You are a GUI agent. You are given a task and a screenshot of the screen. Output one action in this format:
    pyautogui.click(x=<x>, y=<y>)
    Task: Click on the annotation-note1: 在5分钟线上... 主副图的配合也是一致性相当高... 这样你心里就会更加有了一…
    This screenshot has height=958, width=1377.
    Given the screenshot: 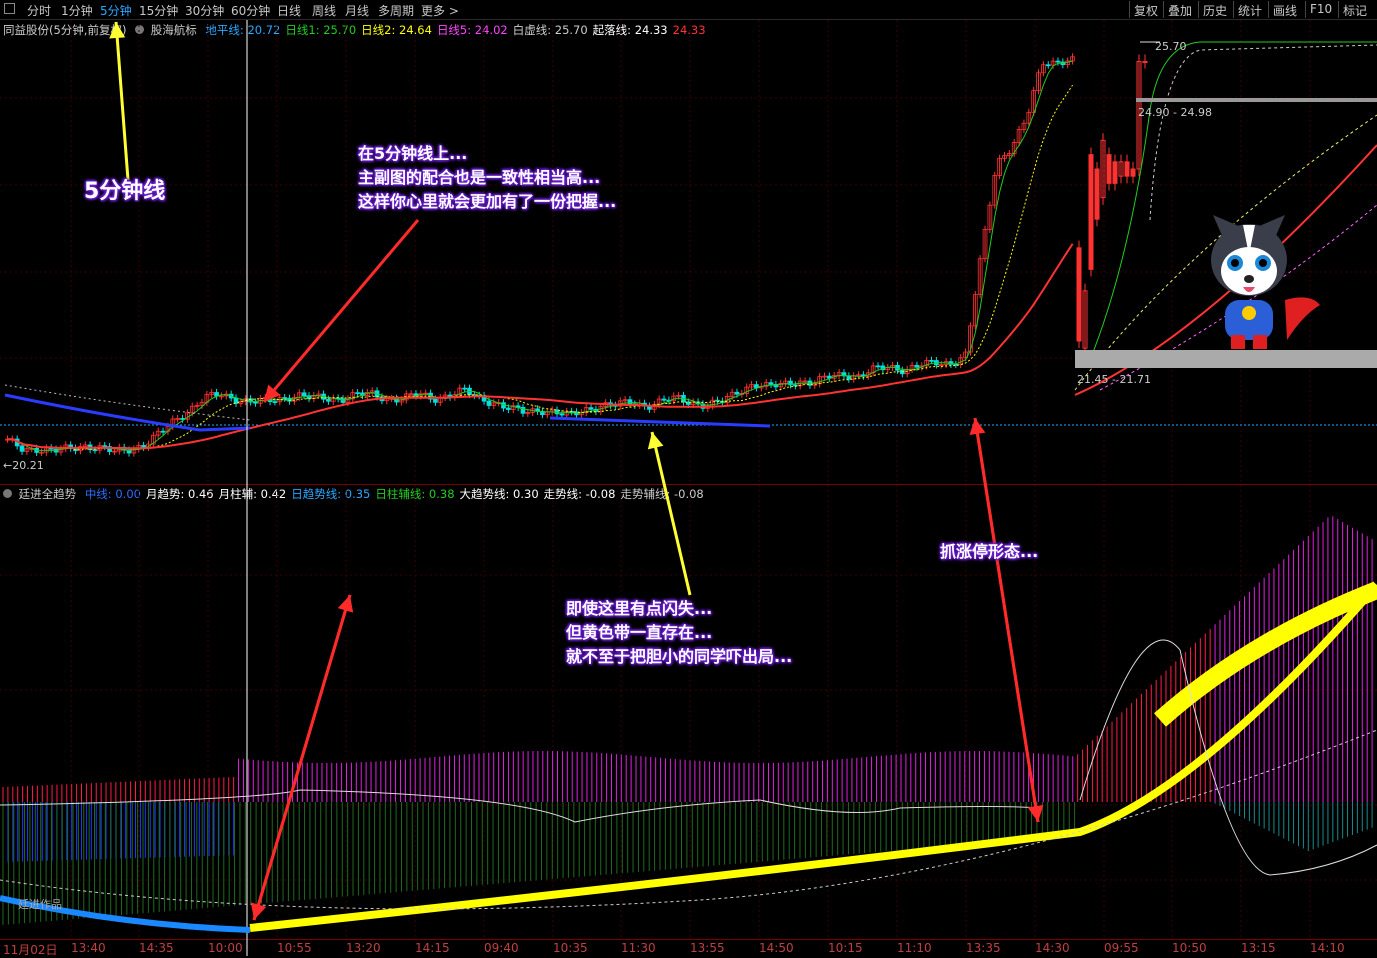 What is the action you would take?
    pyautogui.click(x=487, y=178)
    